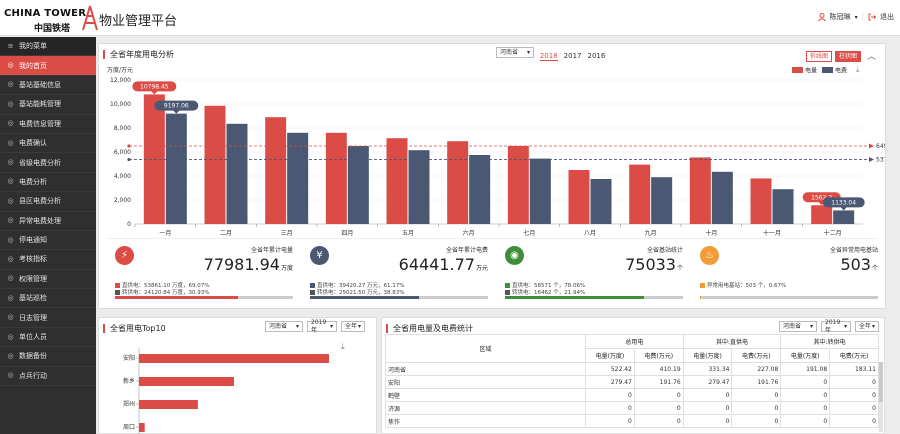 The width and height of the screenshot is (900, 434). I want to click on table-row: 河南省 522.42 410.19 331.34 227.08 191.08 183.11, so click(632, 369).